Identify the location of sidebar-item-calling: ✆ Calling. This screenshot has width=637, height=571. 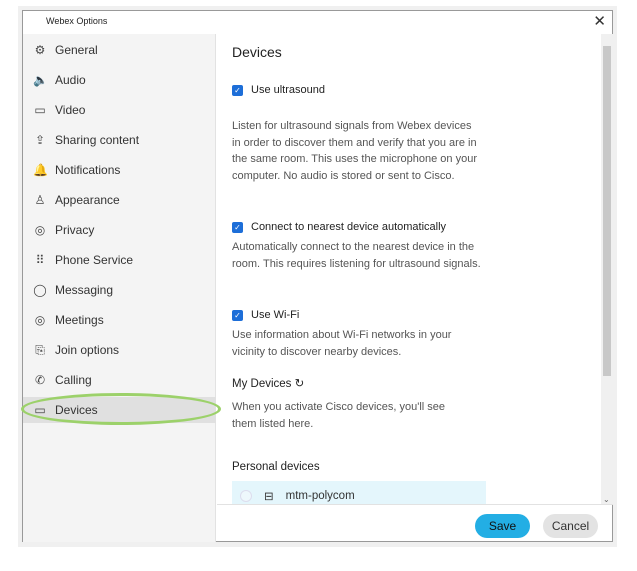
(119, 380).